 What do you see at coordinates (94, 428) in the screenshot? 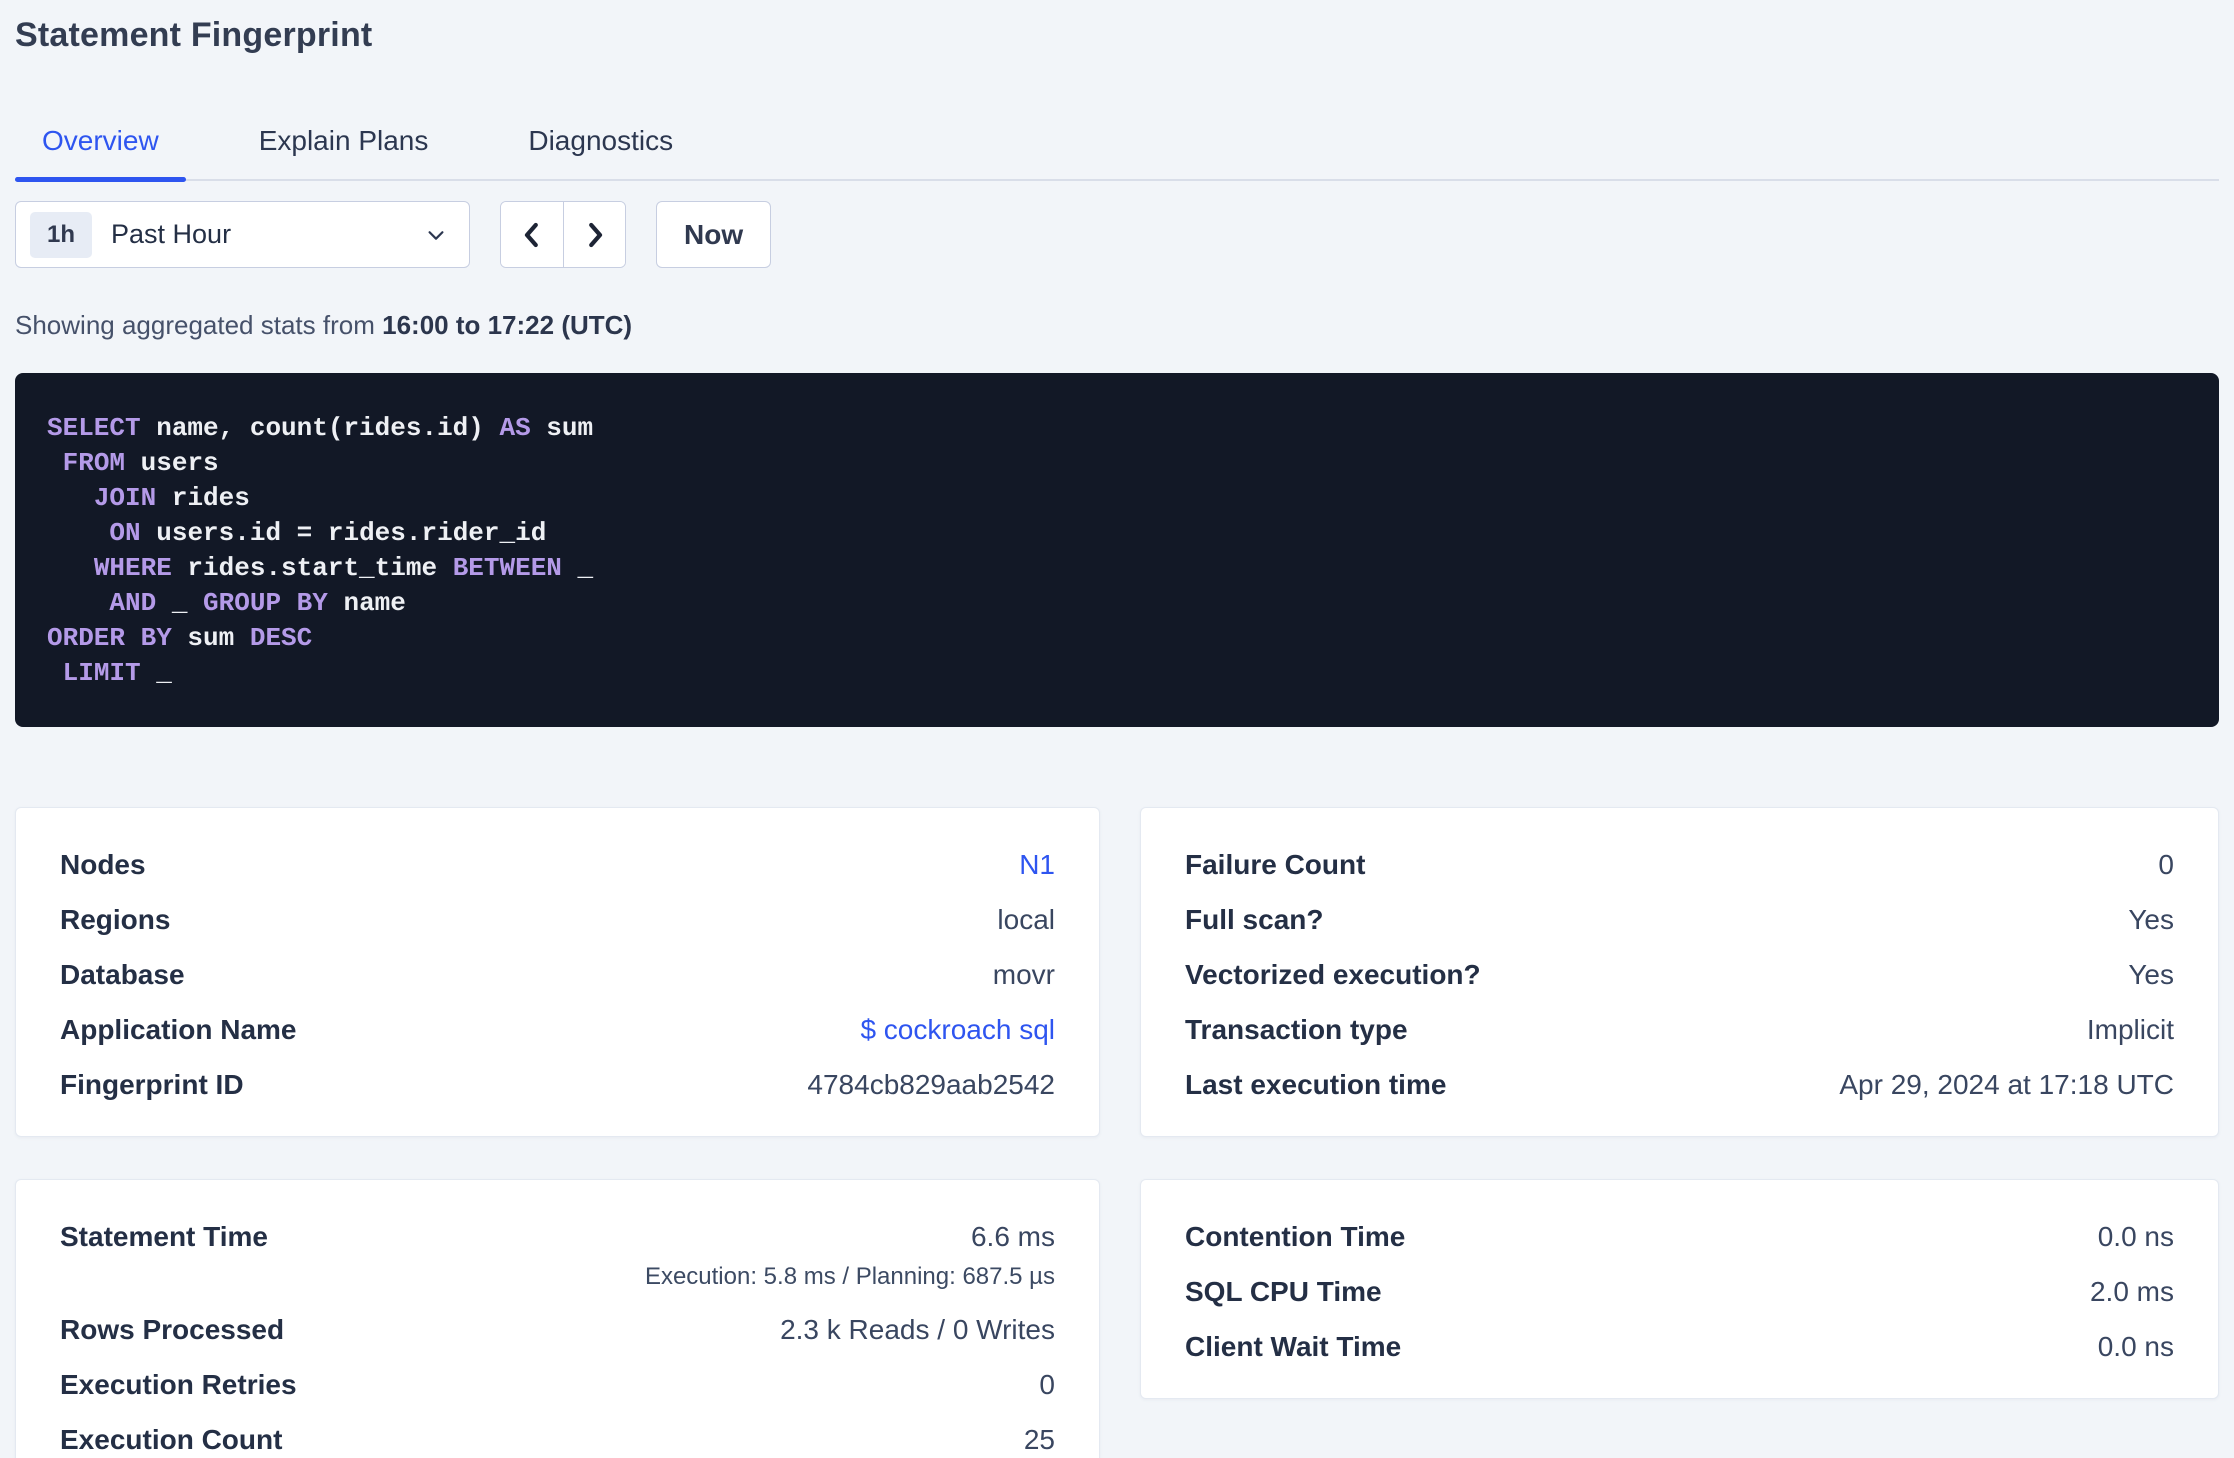
I see `sql-keyword: SELECT` at bounding box center [94, 428].